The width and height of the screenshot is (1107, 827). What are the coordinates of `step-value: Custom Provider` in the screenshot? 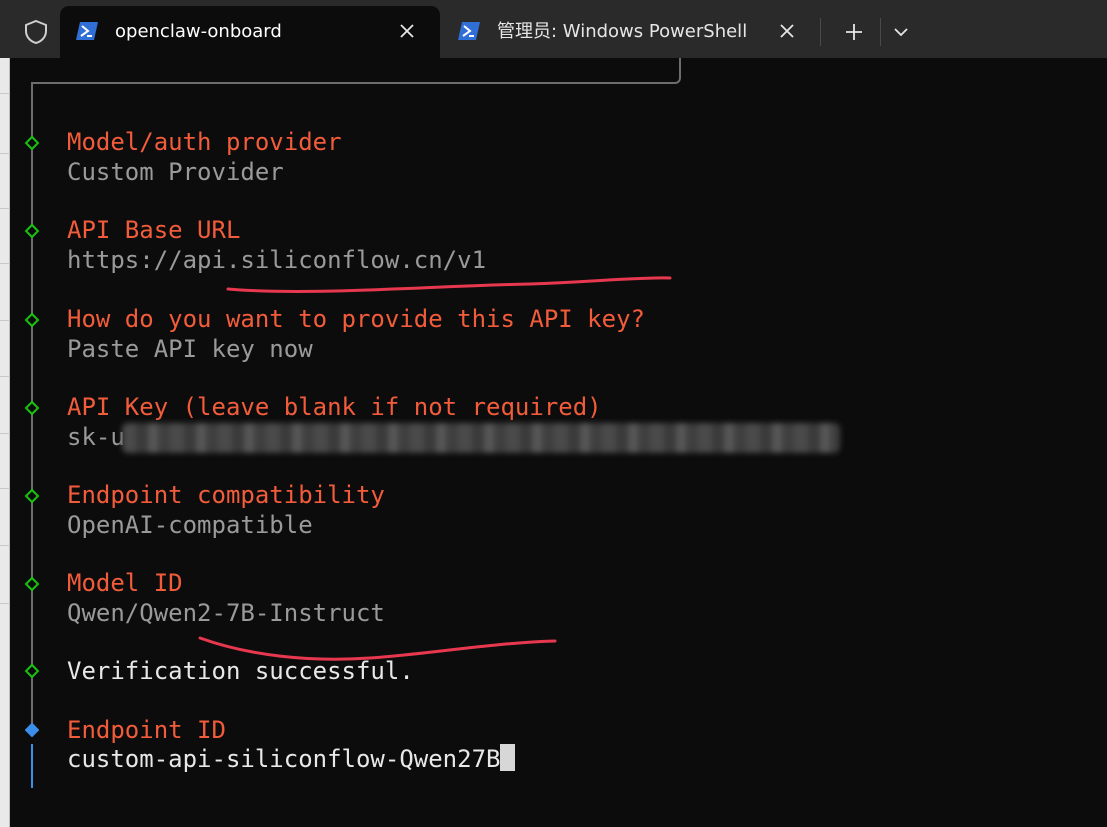 It's located at (175, 172).